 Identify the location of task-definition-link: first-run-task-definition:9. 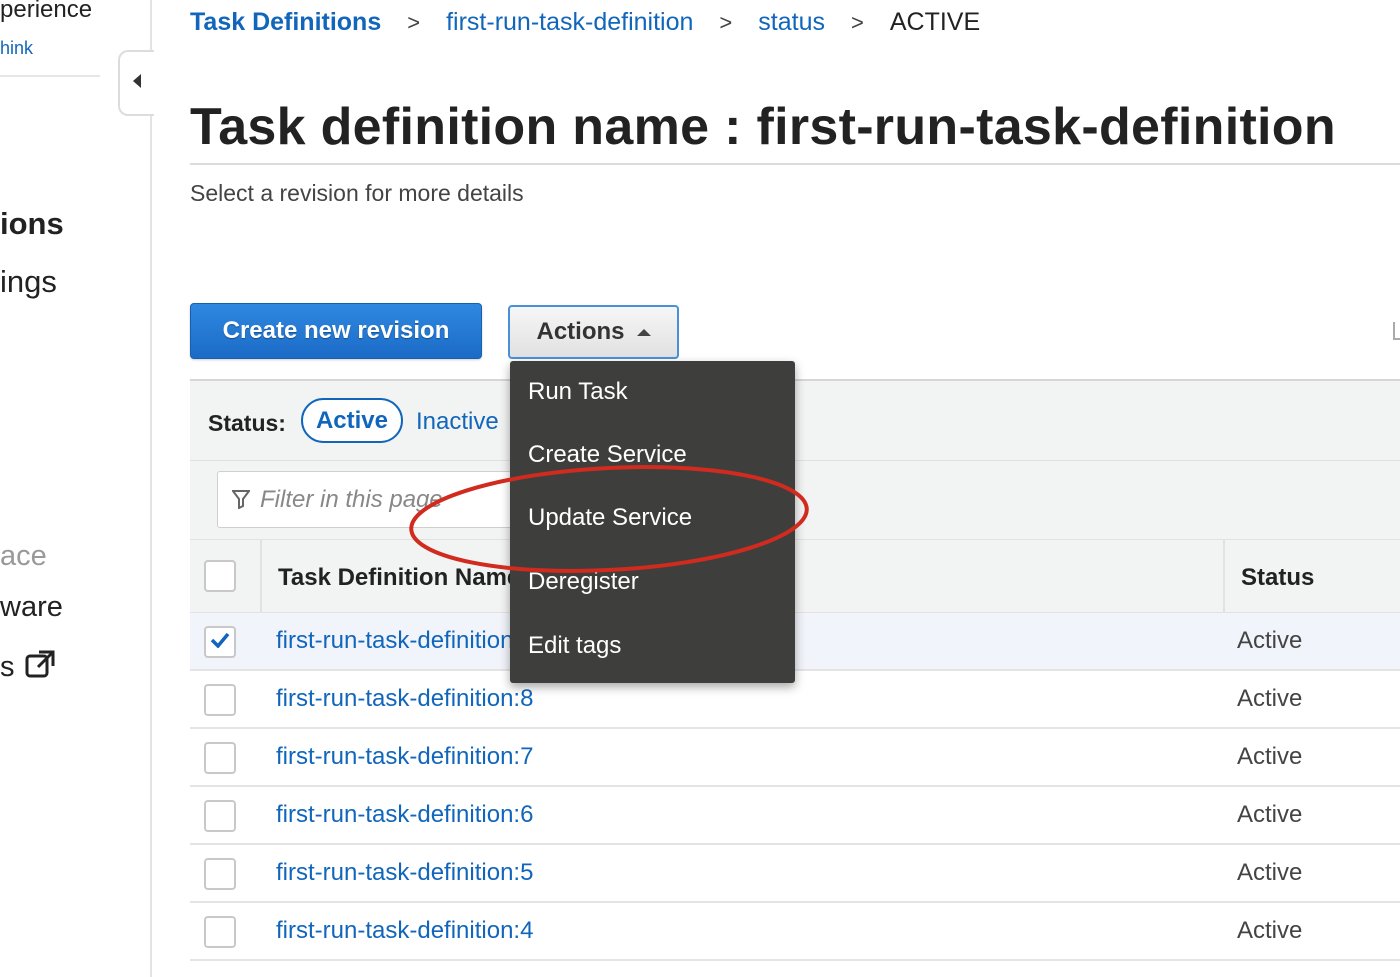
(404, 641).